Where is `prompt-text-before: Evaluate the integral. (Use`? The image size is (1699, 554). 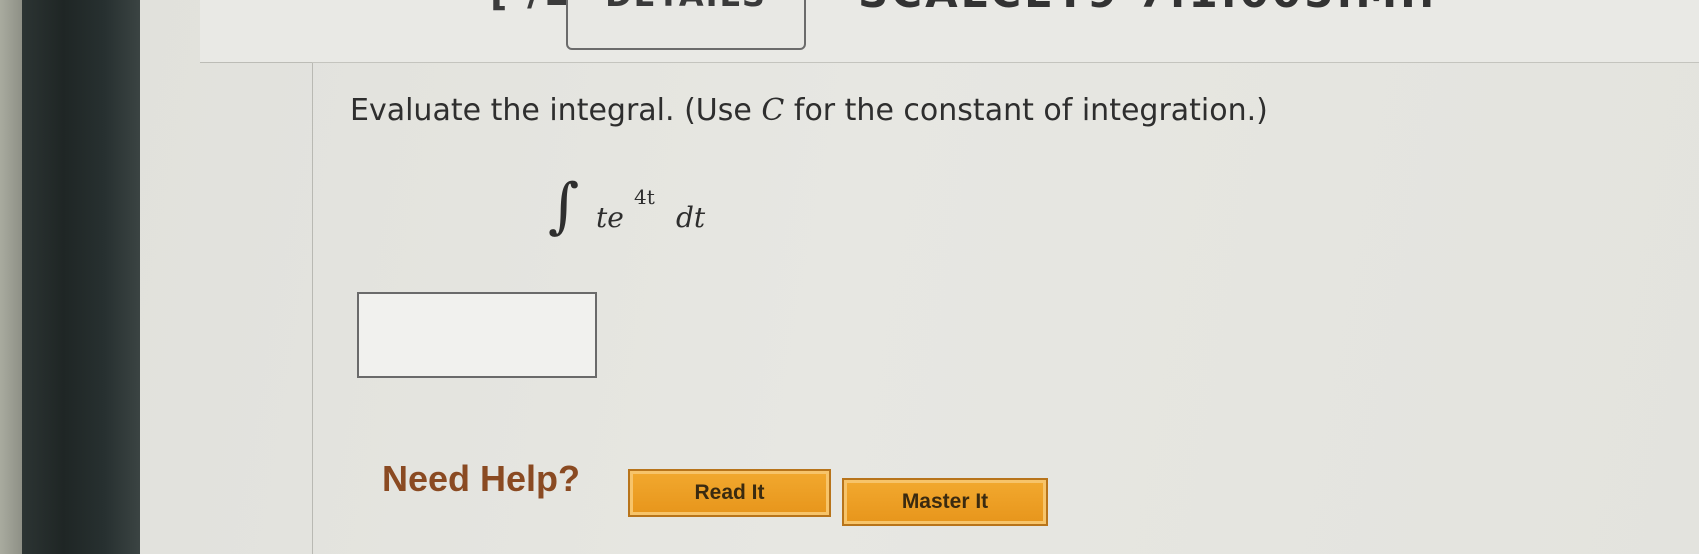
prompt-text-before: Evaluate the integral. (Use is located at coordinates (556, 110).